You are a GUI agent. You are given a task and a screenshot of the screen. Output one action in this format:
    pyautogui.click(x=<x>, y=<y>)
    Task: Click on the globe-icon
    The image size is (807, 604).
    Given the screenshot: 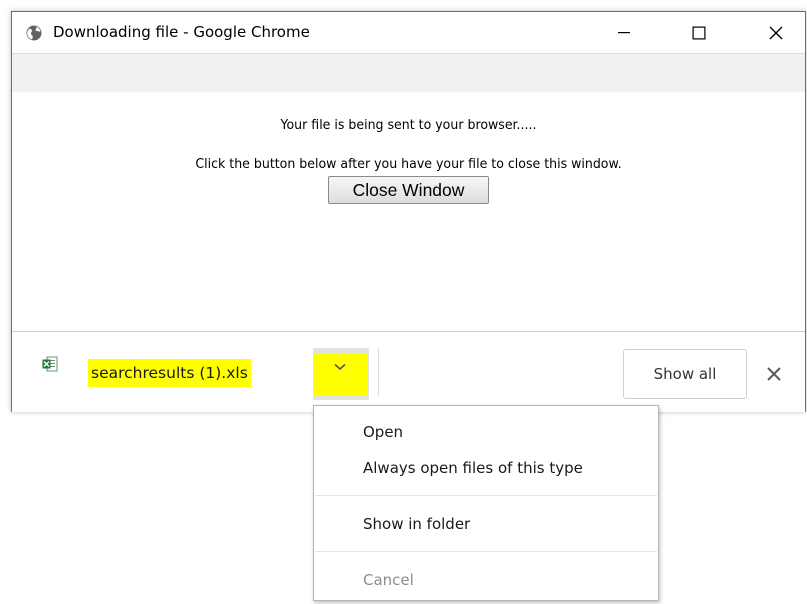 What is the action you would take?
    pyautogui.click(x=34, y=33)
    